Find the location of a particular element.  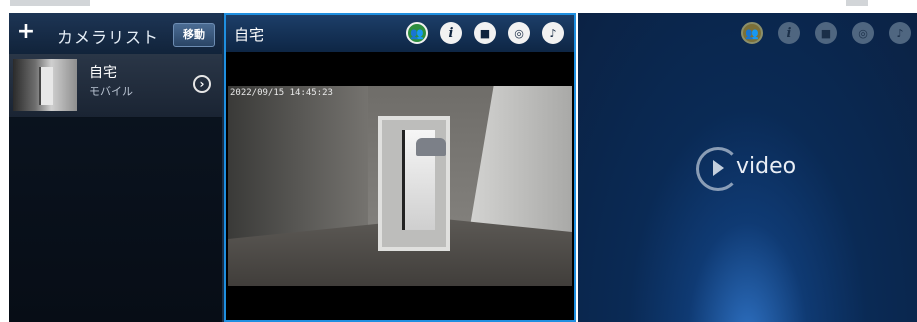

sidebar-title: カメラリスト is located at coordinates (108, 37).